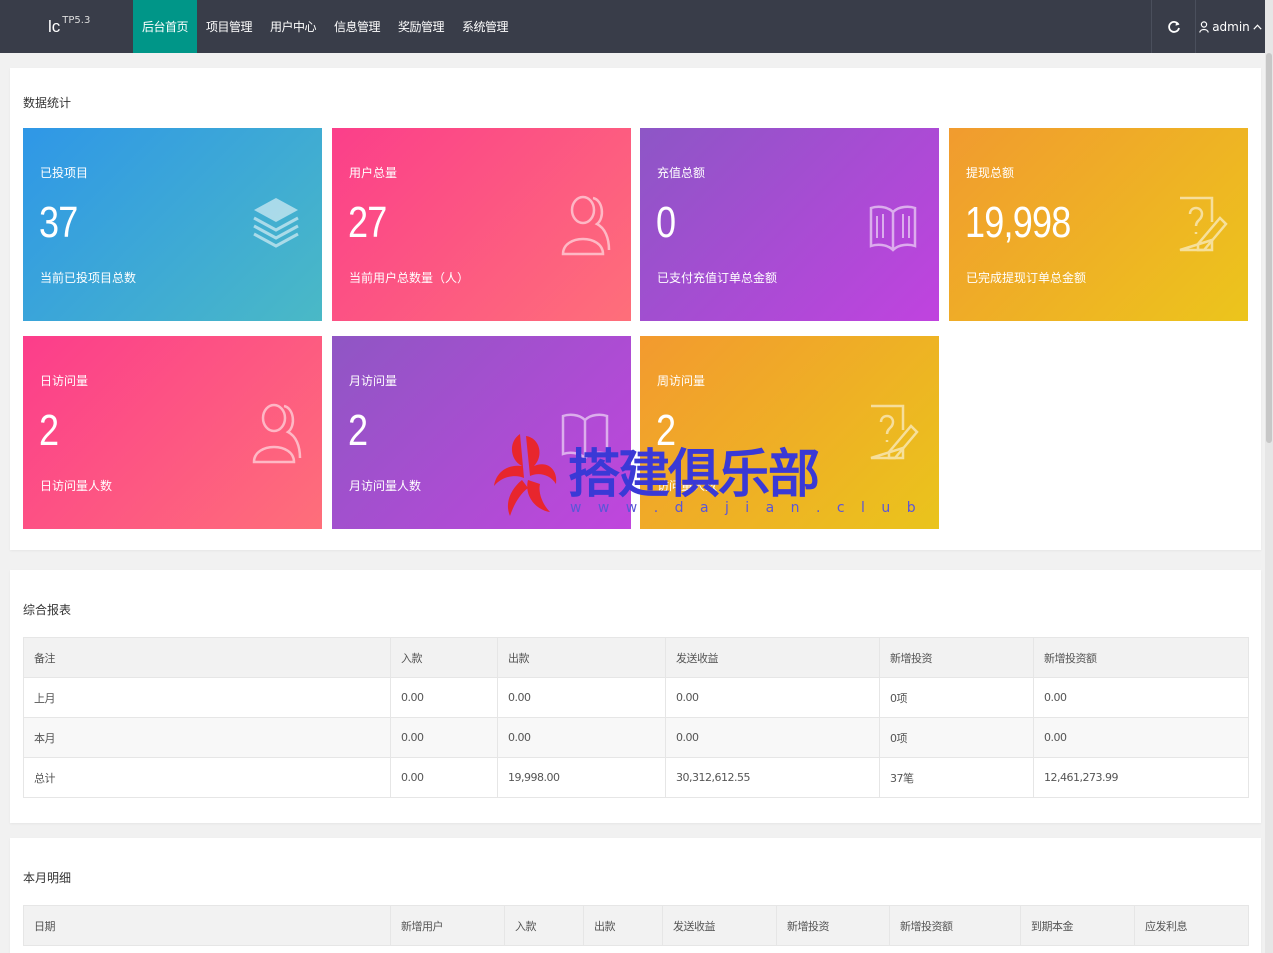 This screenshot has width=1273, height=953. What do you see at coordinates (485, 26) in the screenshot?
I see `nav-item-system: 系统管理` at bounding box center [485, 26].